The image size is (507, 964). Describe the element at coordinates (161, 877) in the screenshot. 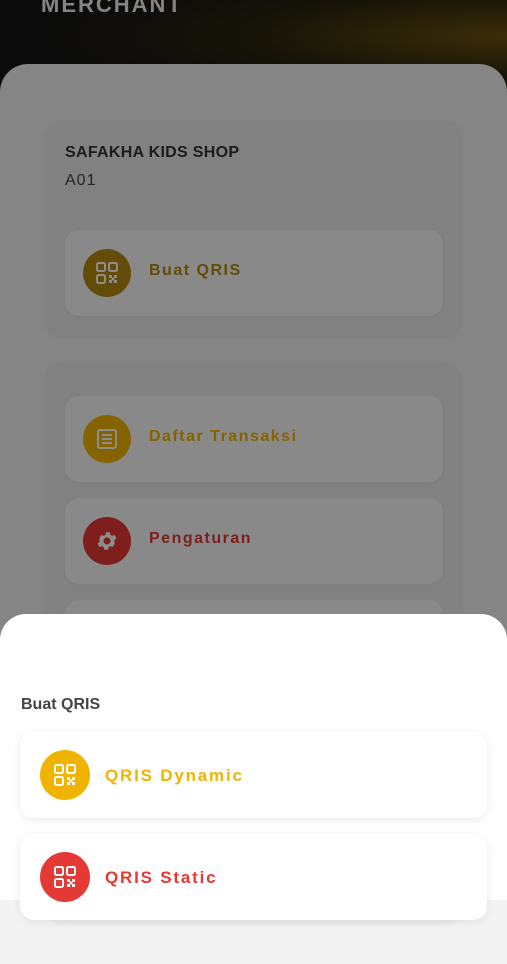

I see `option-label: QRIS Static` at that location.